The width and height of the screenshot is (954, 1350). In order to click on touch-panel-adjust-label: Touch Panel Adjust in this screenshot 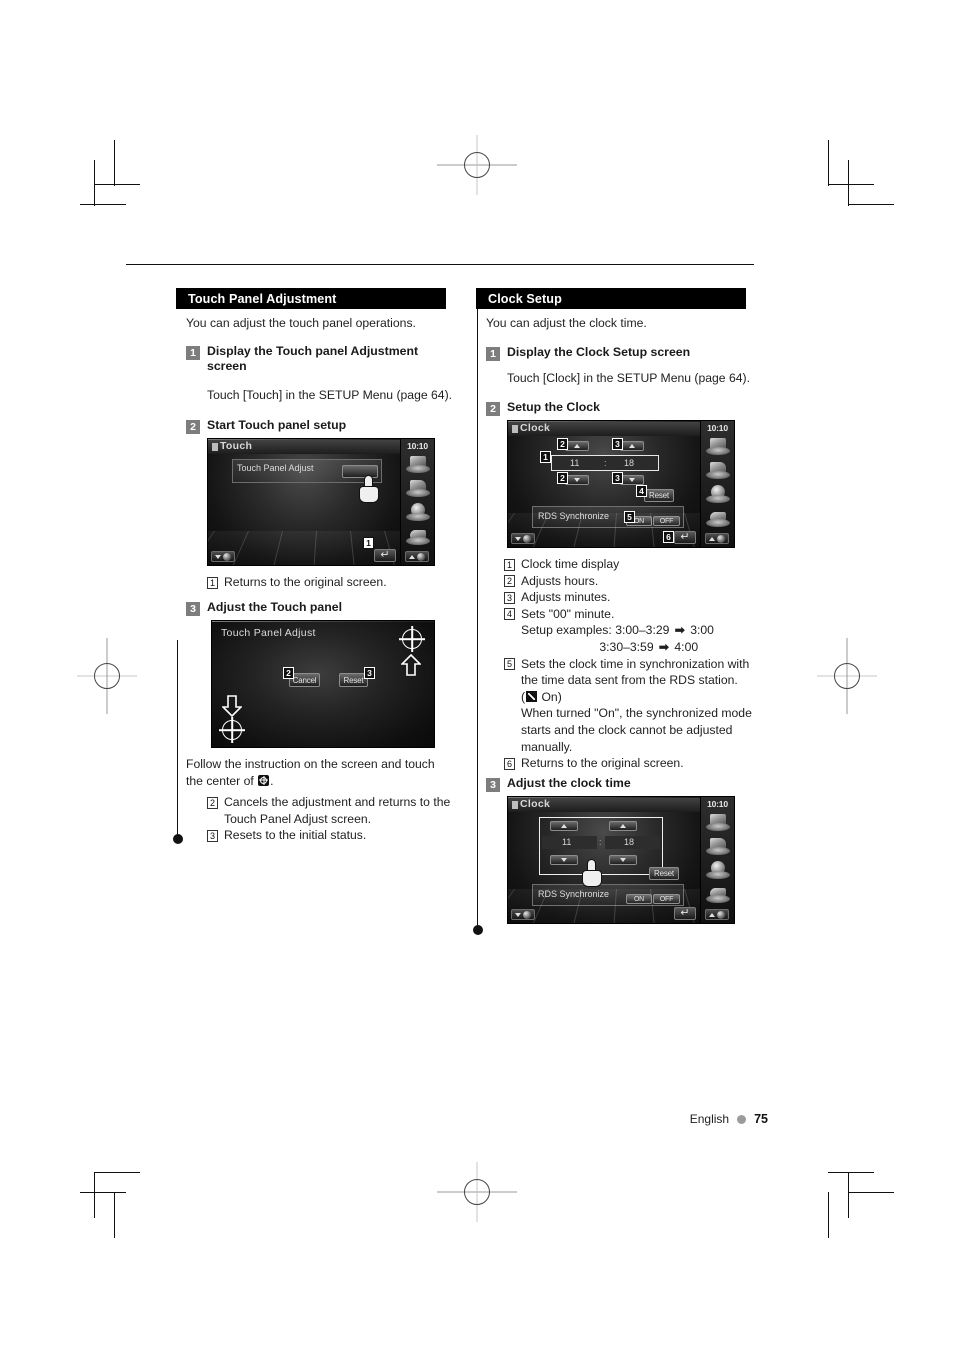, I will do `click(275, 468)`.